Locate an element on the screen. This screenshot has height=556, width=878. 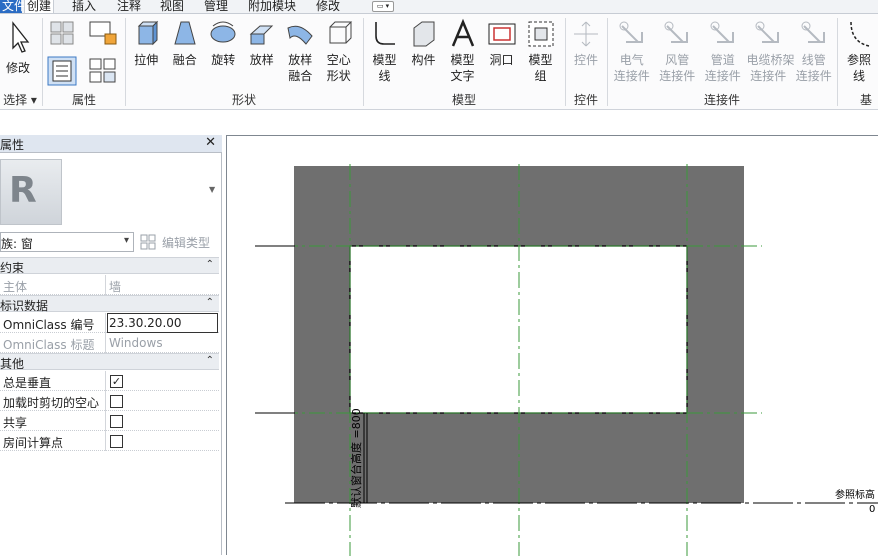
component-label: 构件 is located at coordinates (423, 60).